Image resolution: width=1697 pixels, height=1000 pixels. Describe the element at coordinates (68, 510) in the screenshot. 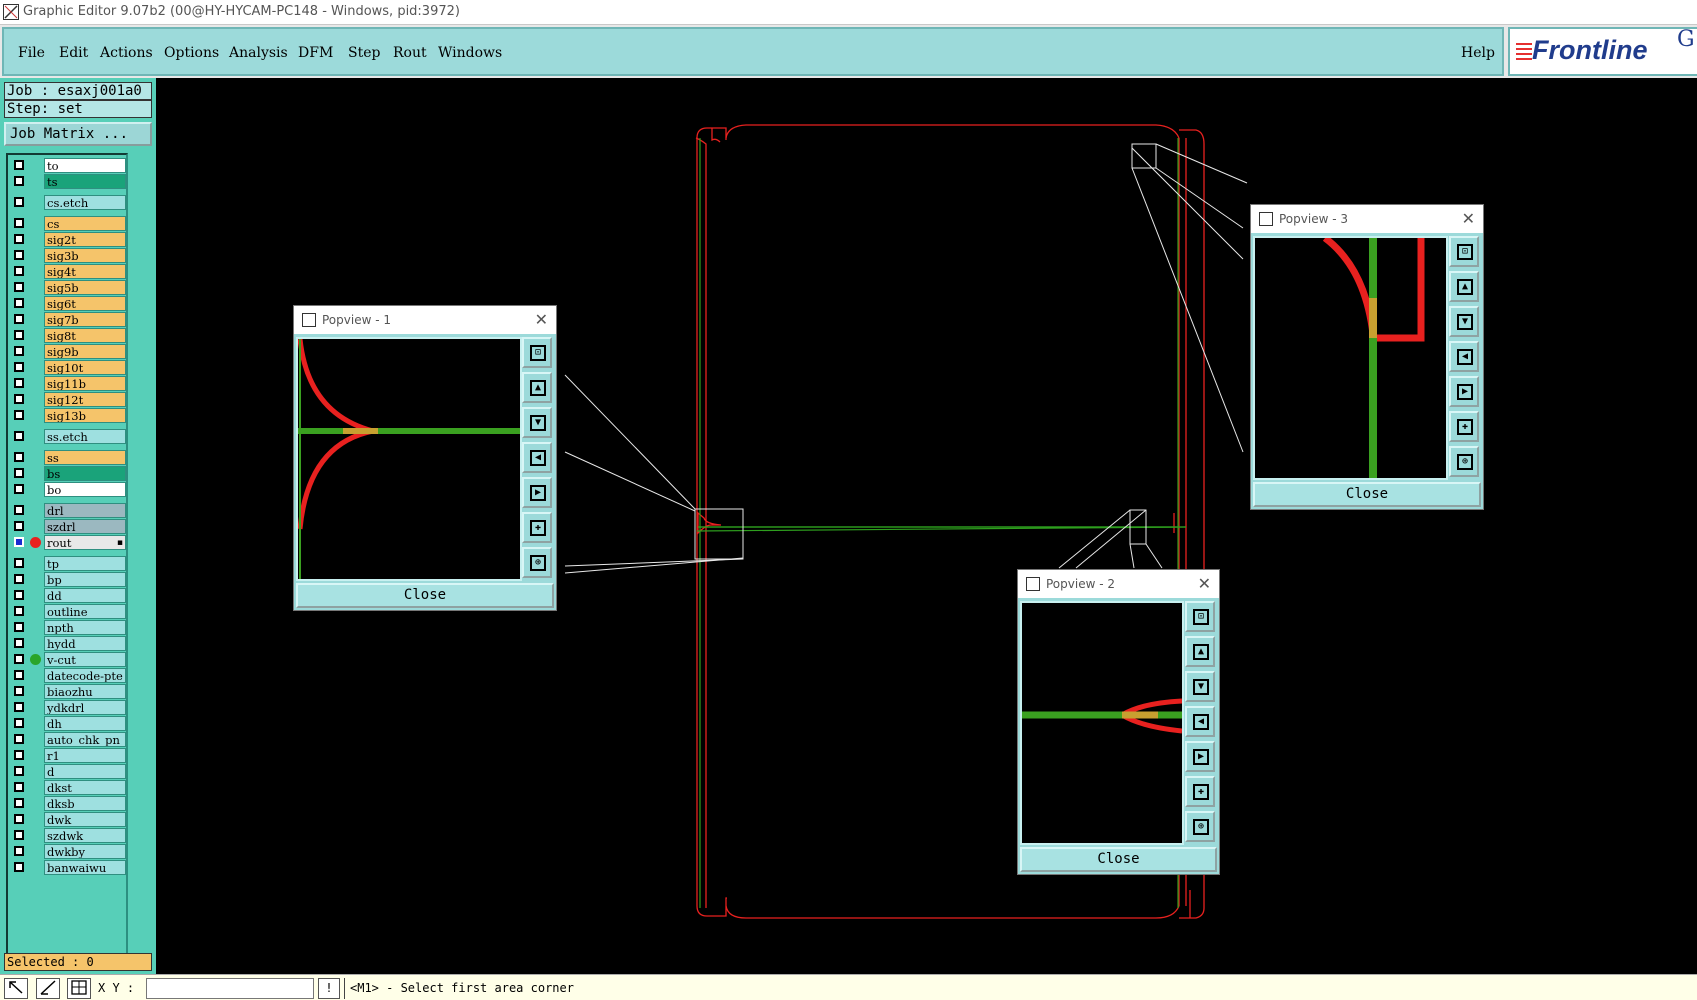

I see `layer-row: drl` at that location.